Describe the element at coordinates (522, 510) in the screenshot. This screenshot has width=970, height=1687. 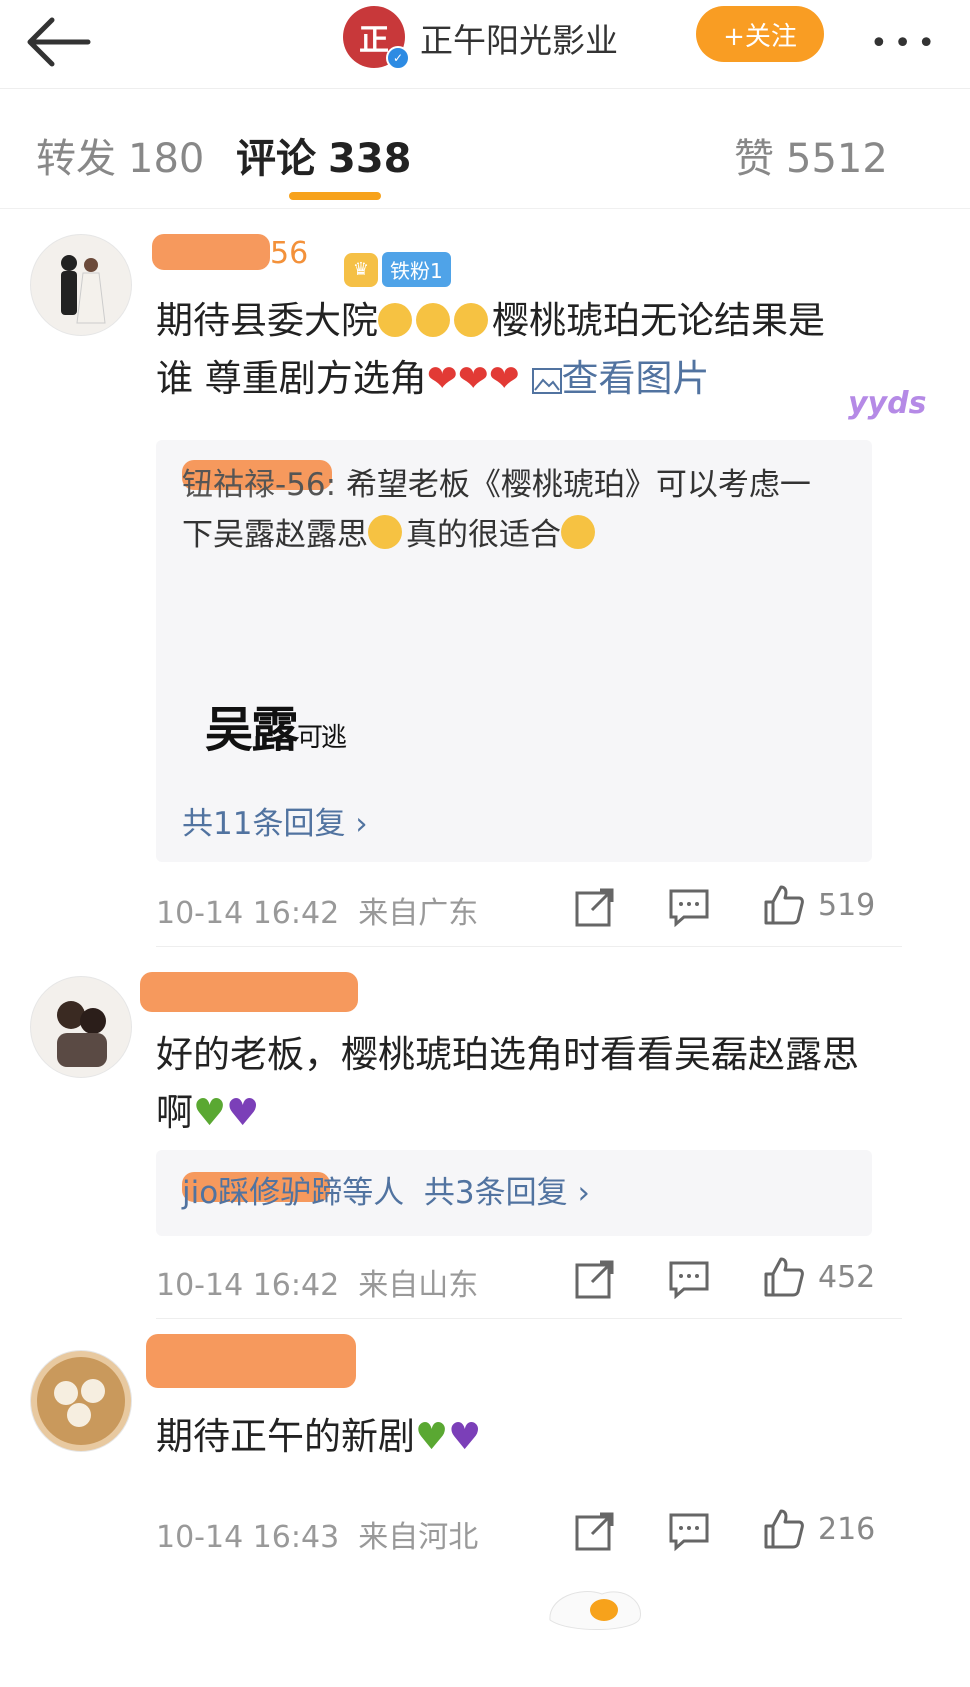
I see `reply-text: 钮祜禄-56: 希望老板《樱桃琥珀》可以考虑一 下吴露赵露思 真的很适合` at that location.